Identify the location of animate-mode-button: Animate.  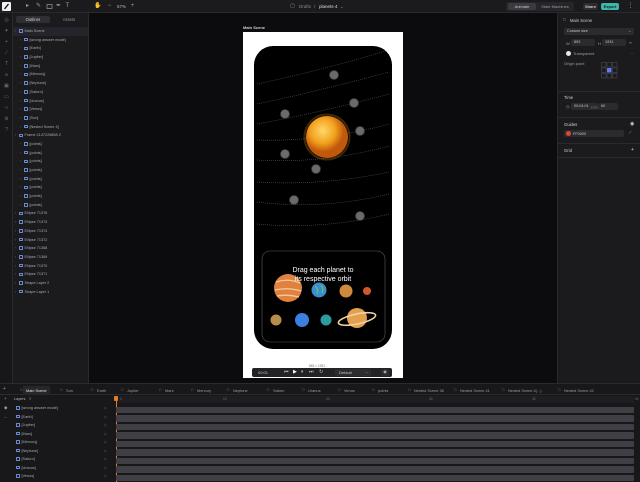
(522, 6).